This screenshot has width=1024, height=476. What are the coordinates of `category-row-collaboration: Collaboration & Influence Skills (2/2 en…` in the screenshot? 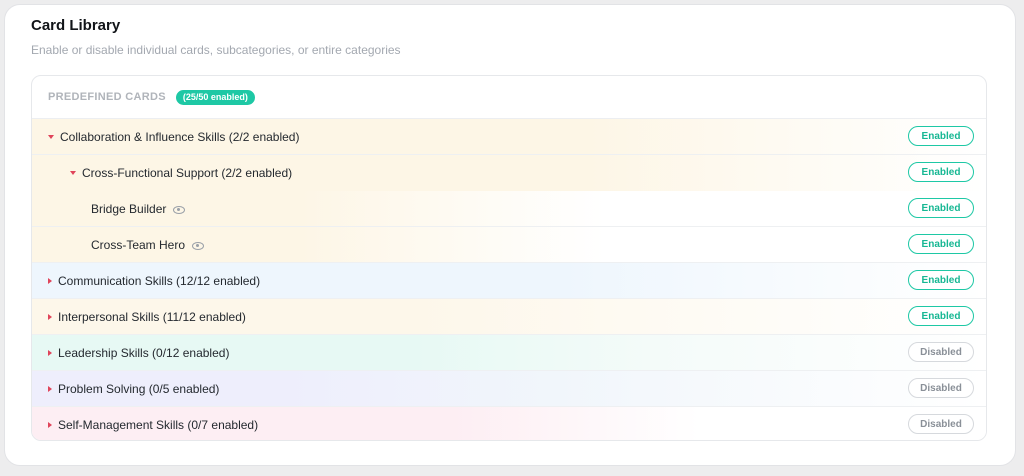 It's located at (509, 137).